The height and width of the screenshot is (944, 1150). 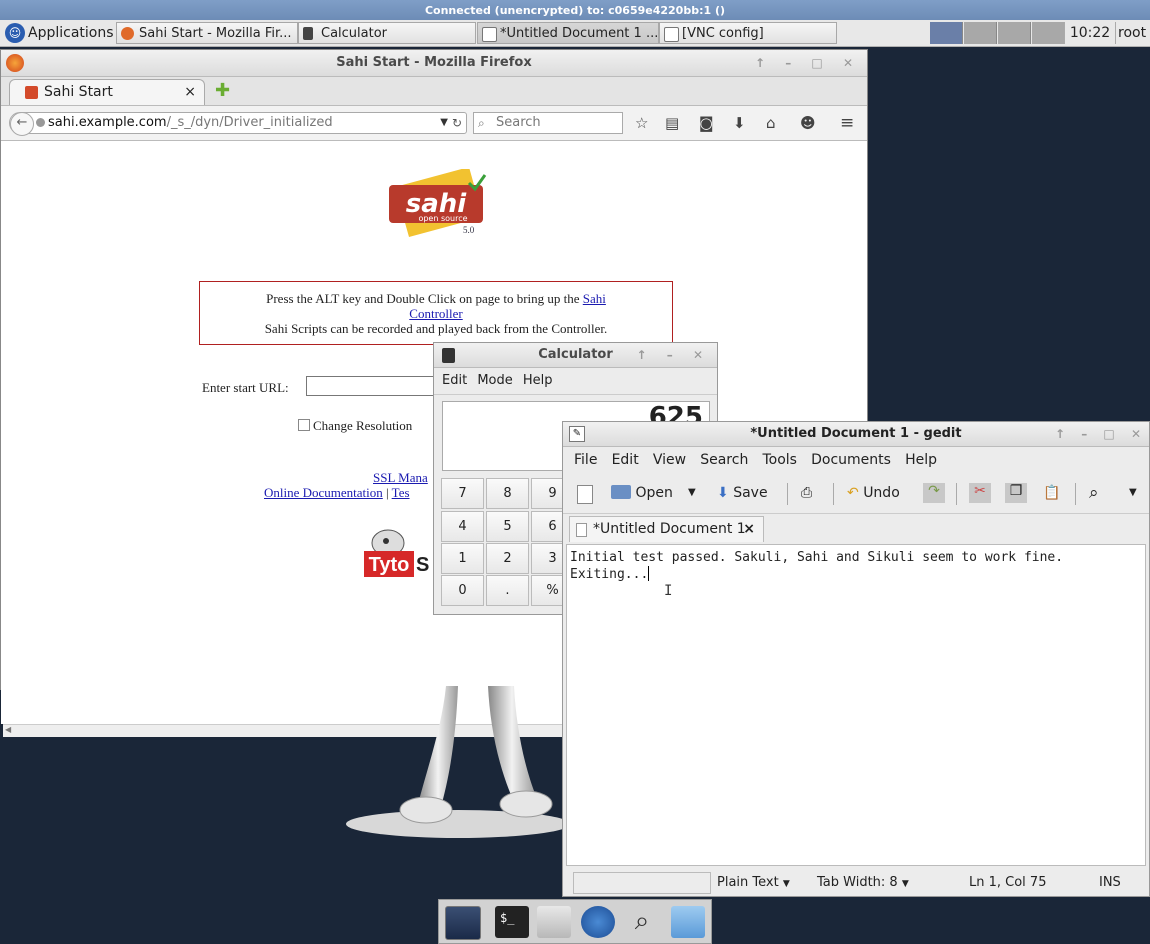 I want to click on clock: 10:22, so click(x=1090, y=33).